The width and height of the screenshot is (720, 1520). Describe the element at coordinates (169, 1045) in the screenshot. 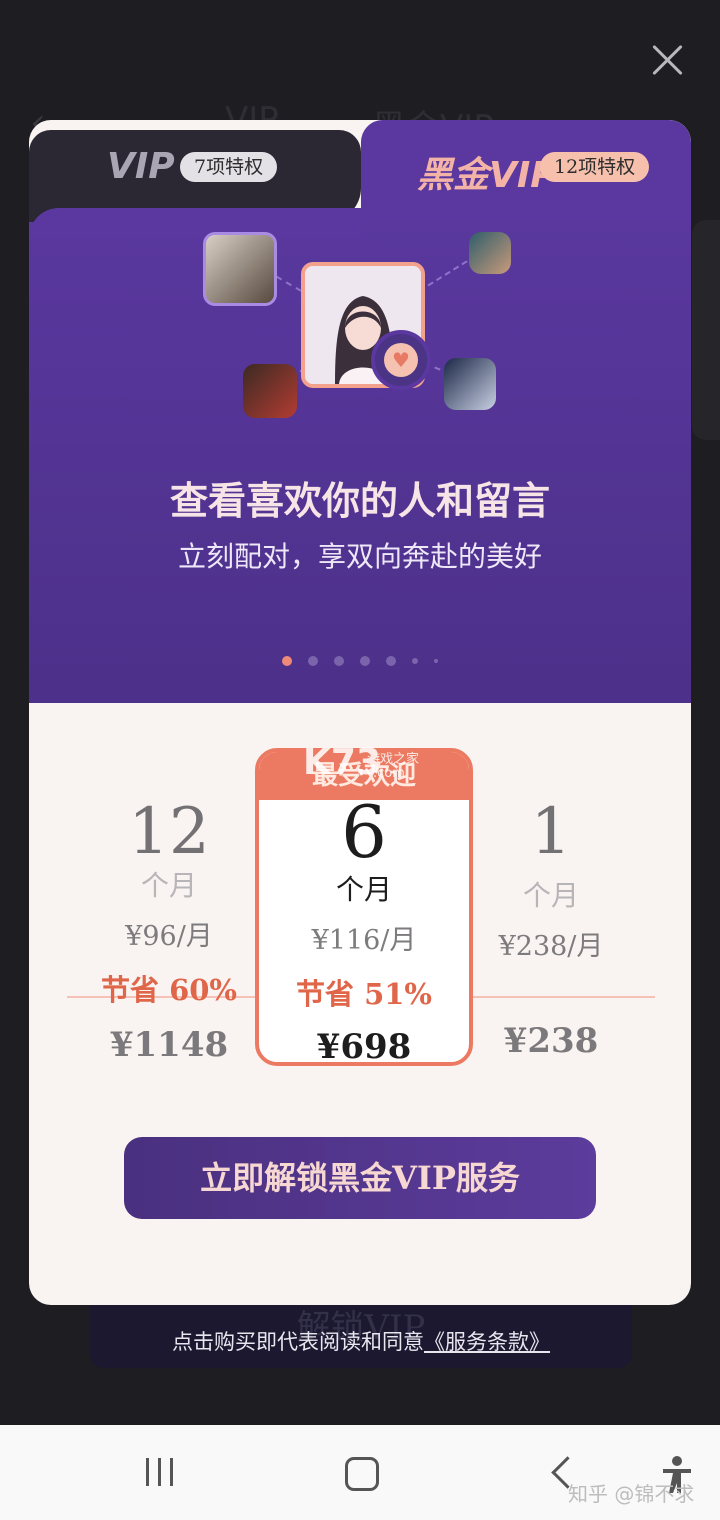

I see `plan-total: ¥1148` at that location.